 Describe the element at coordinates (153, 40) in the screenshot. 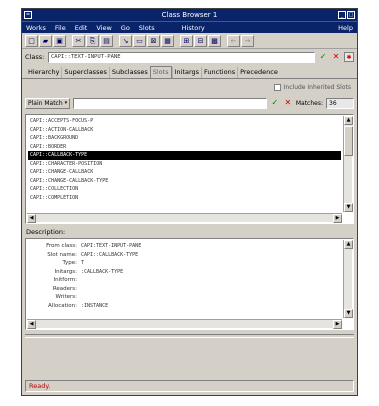

I see `delete-icon: ⊠` at that location.